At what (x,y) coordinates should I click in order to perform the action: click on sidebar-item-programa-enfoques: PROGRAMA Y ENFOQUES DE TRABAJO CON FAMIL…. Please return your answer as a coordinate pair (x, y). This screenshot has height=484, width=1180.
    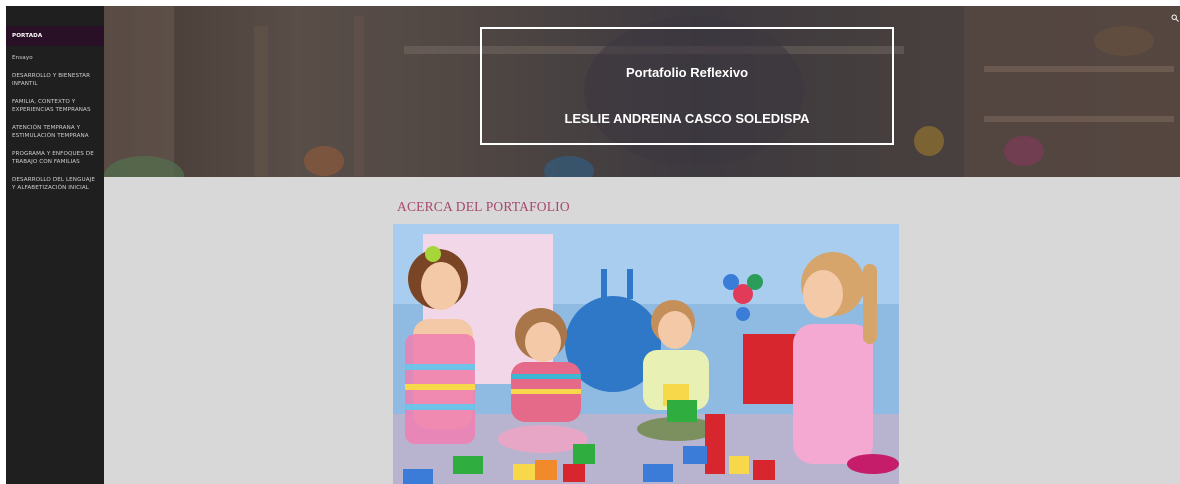
    Looking at the image, I should click on (55, 158).